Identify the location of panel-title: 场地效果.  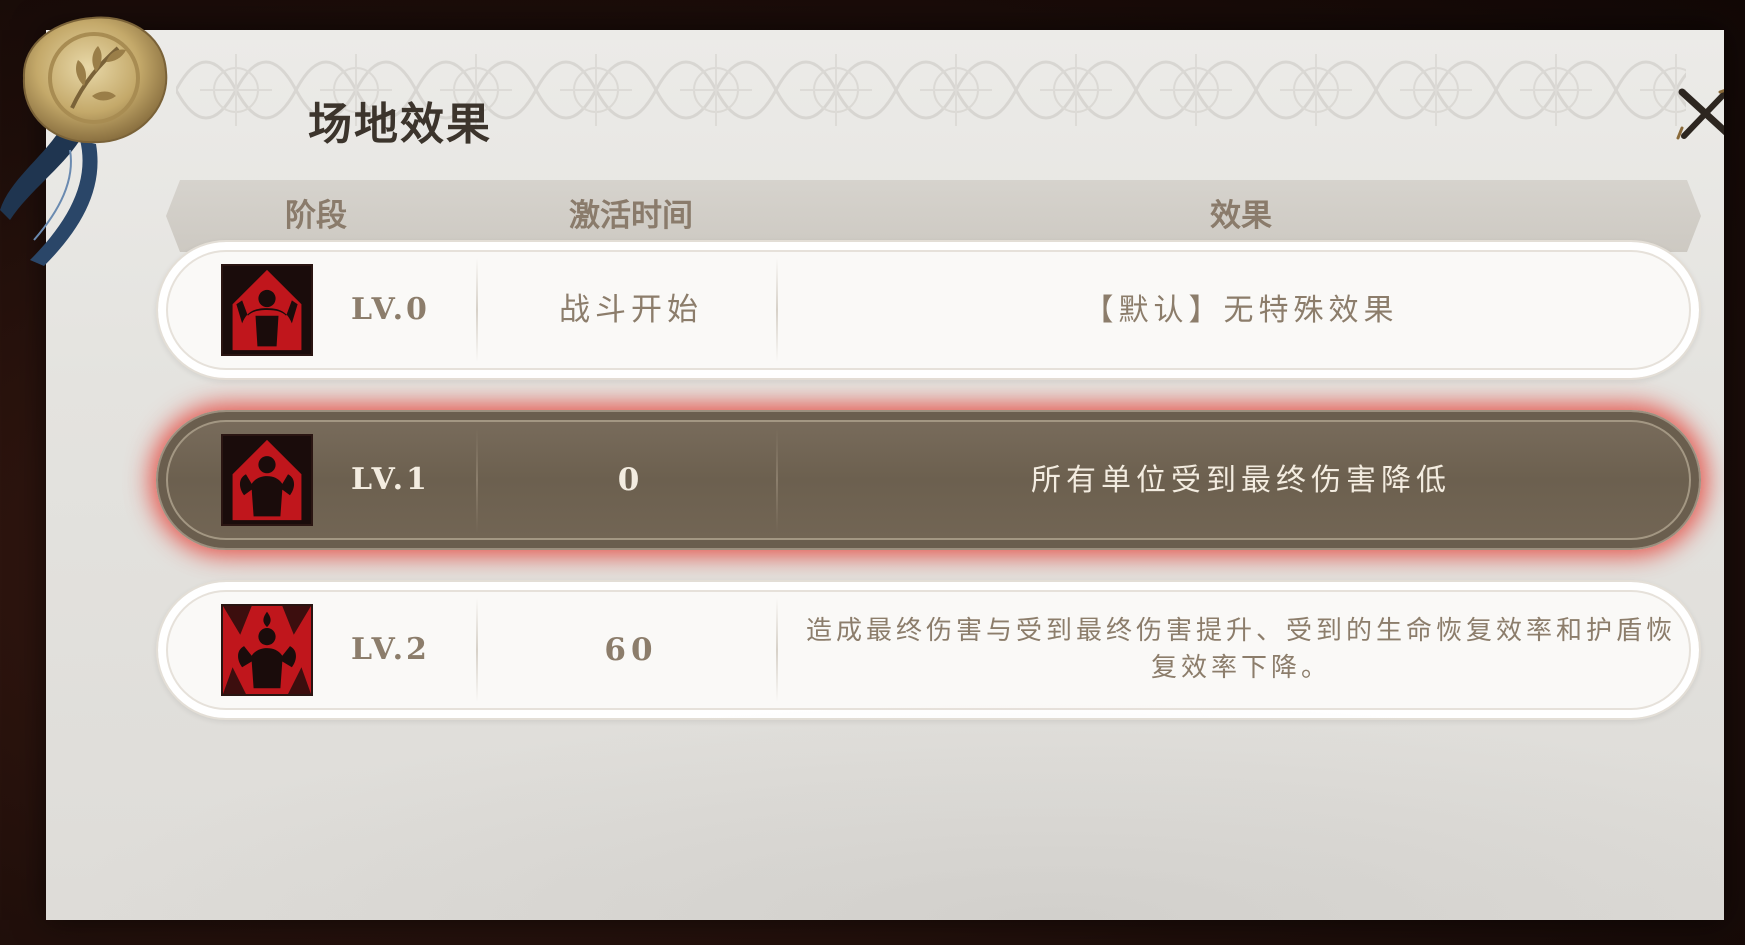
(400, 124).